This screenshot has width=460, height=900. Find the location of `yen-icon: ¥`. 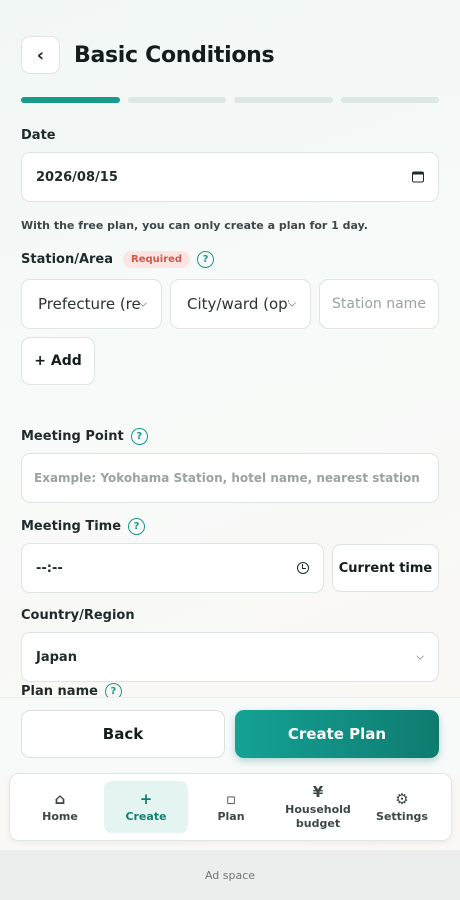

yen-icon: ¥ is located at coordinates (318, 791).